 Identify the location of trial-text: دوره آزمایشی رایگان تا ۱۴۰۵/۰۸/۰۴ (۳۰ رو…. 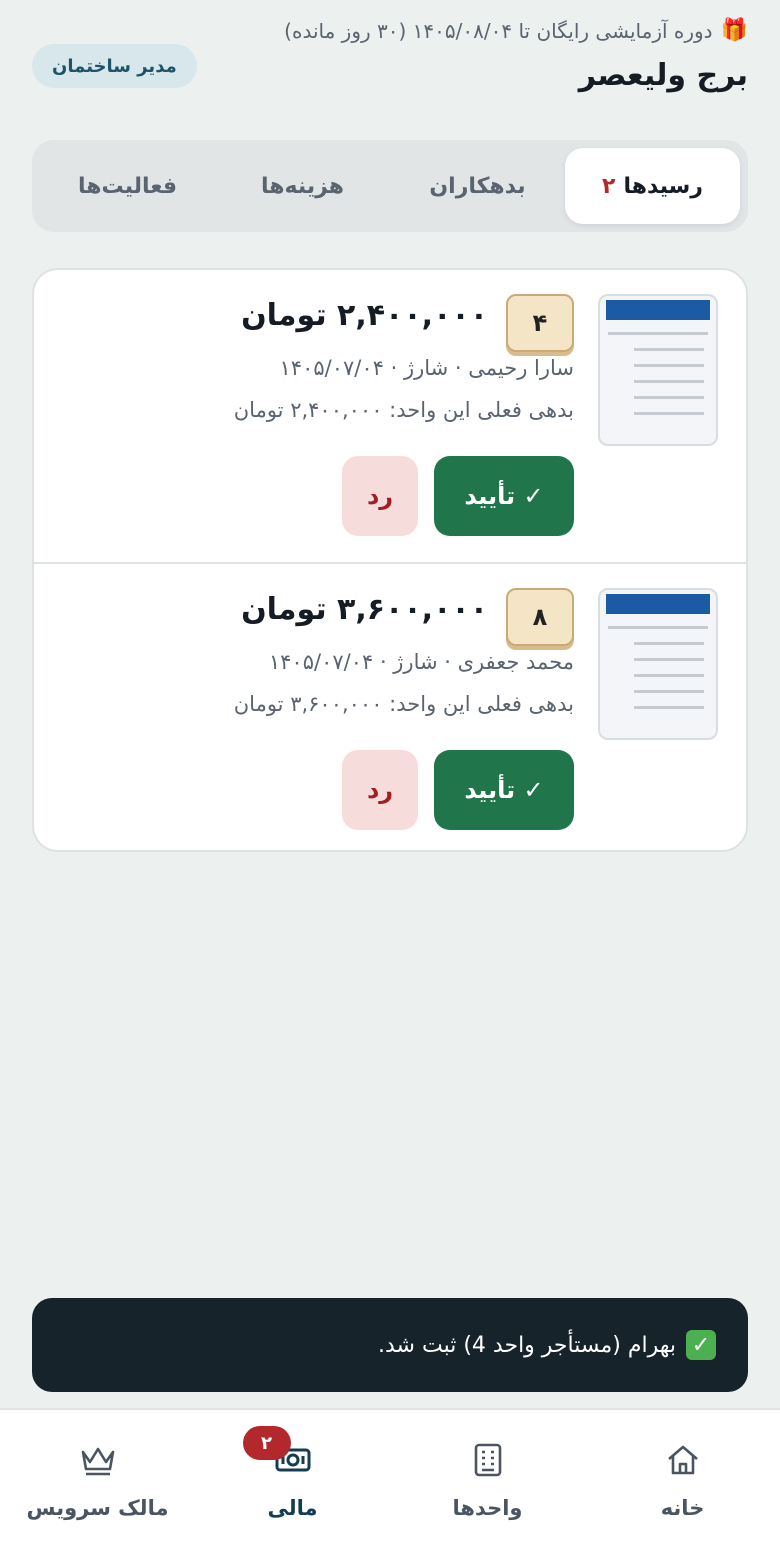
(498, 31).